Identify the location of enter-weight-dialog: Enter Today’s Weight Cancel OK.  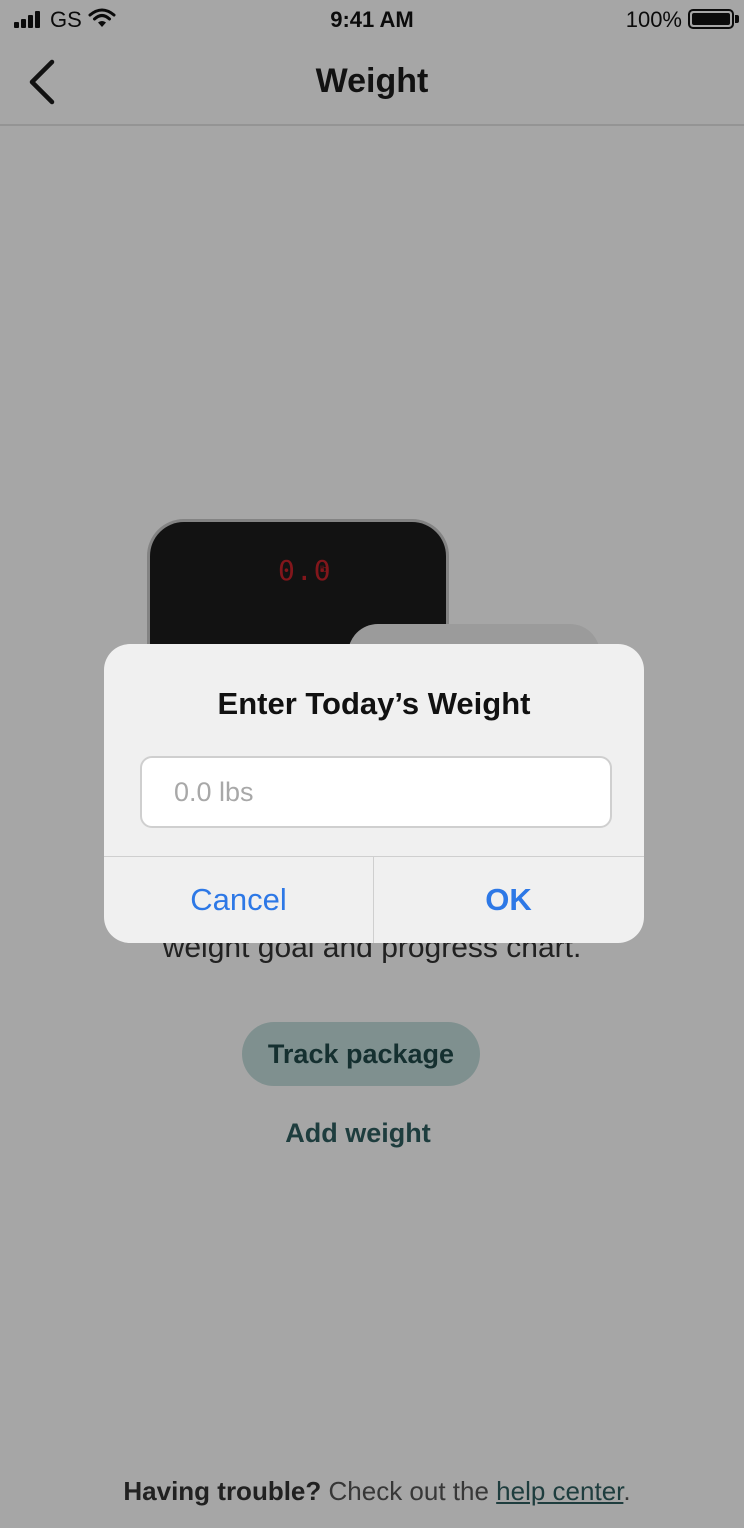
(374, 793).